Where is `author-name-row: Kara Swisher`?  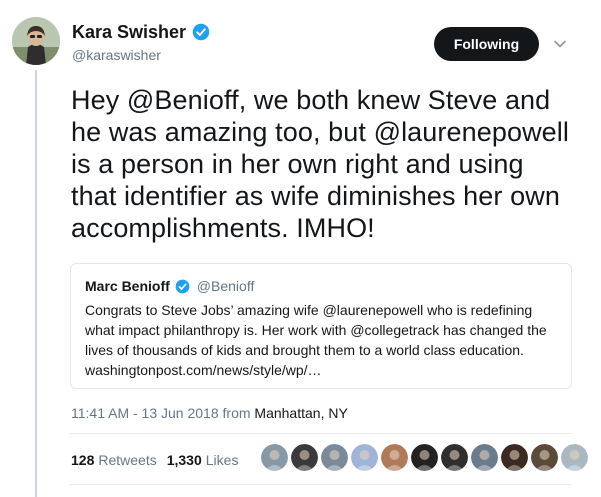 author-name-row: Kara Swisher is located at coordinates (141, 32).